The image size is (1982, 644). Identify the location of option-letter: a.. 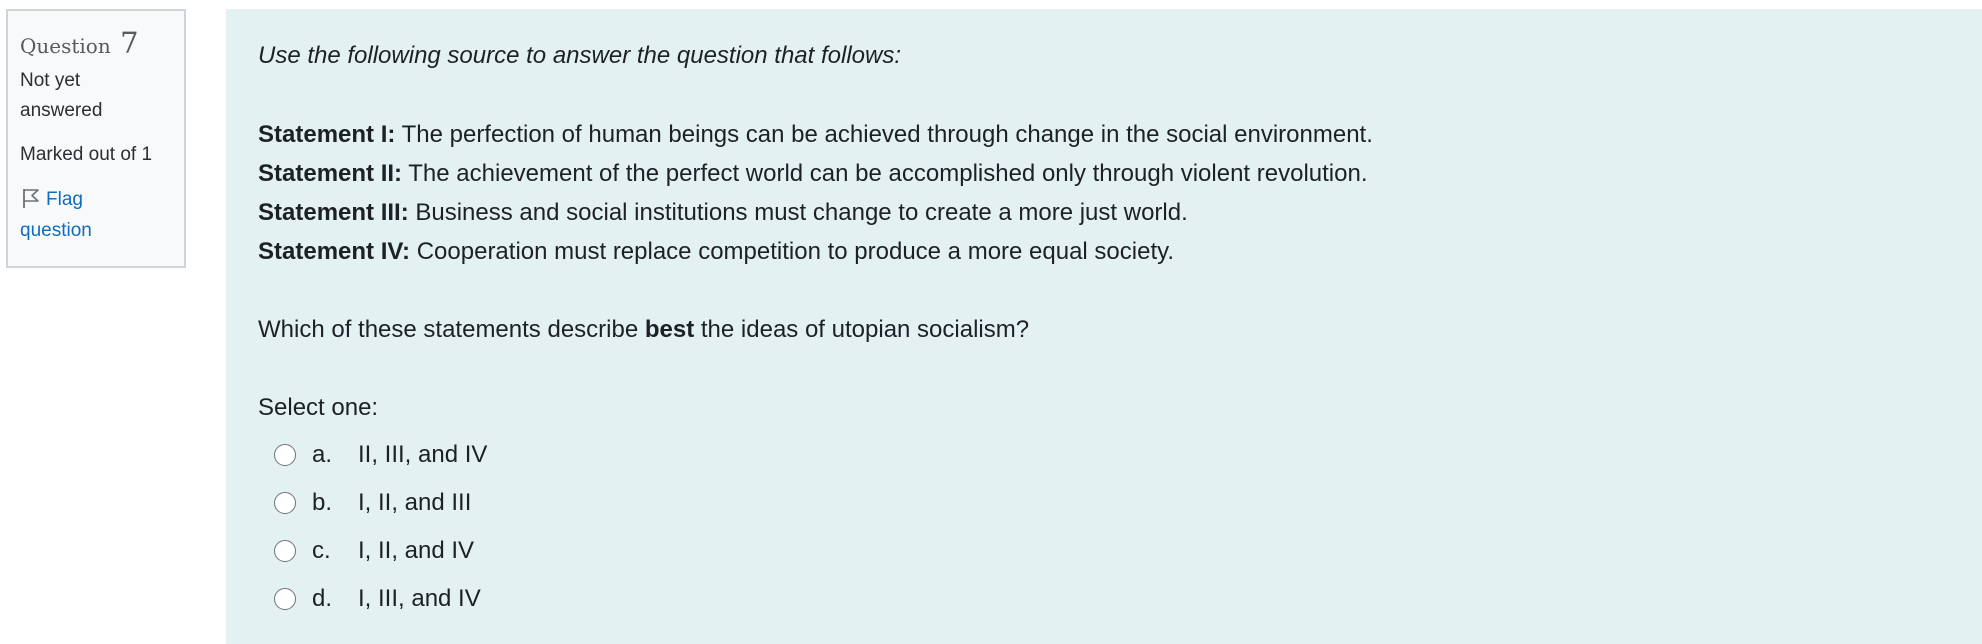
(335, 455).